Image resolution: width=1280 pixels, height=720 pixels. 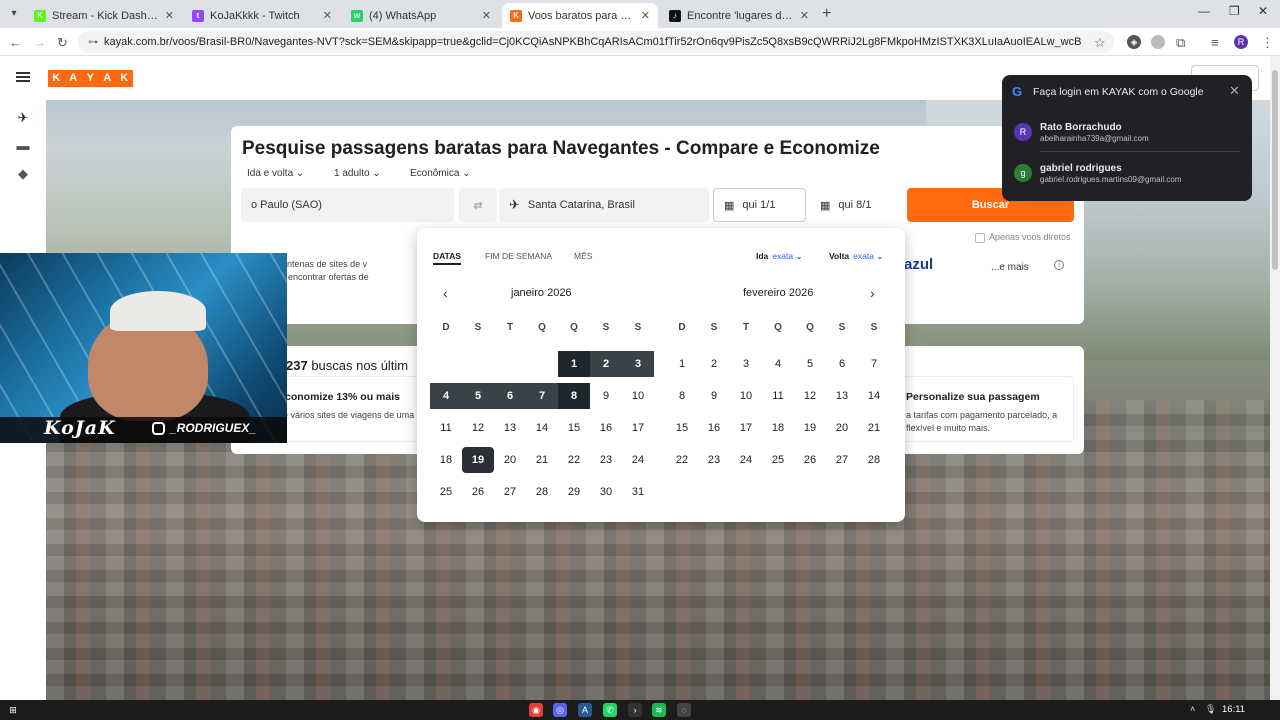 What do you see at coordinates (604, 205) in the screenshot?
I see `destination-field: ✈ Santa Catarina, Brasil` at bounding box center [604, 205].